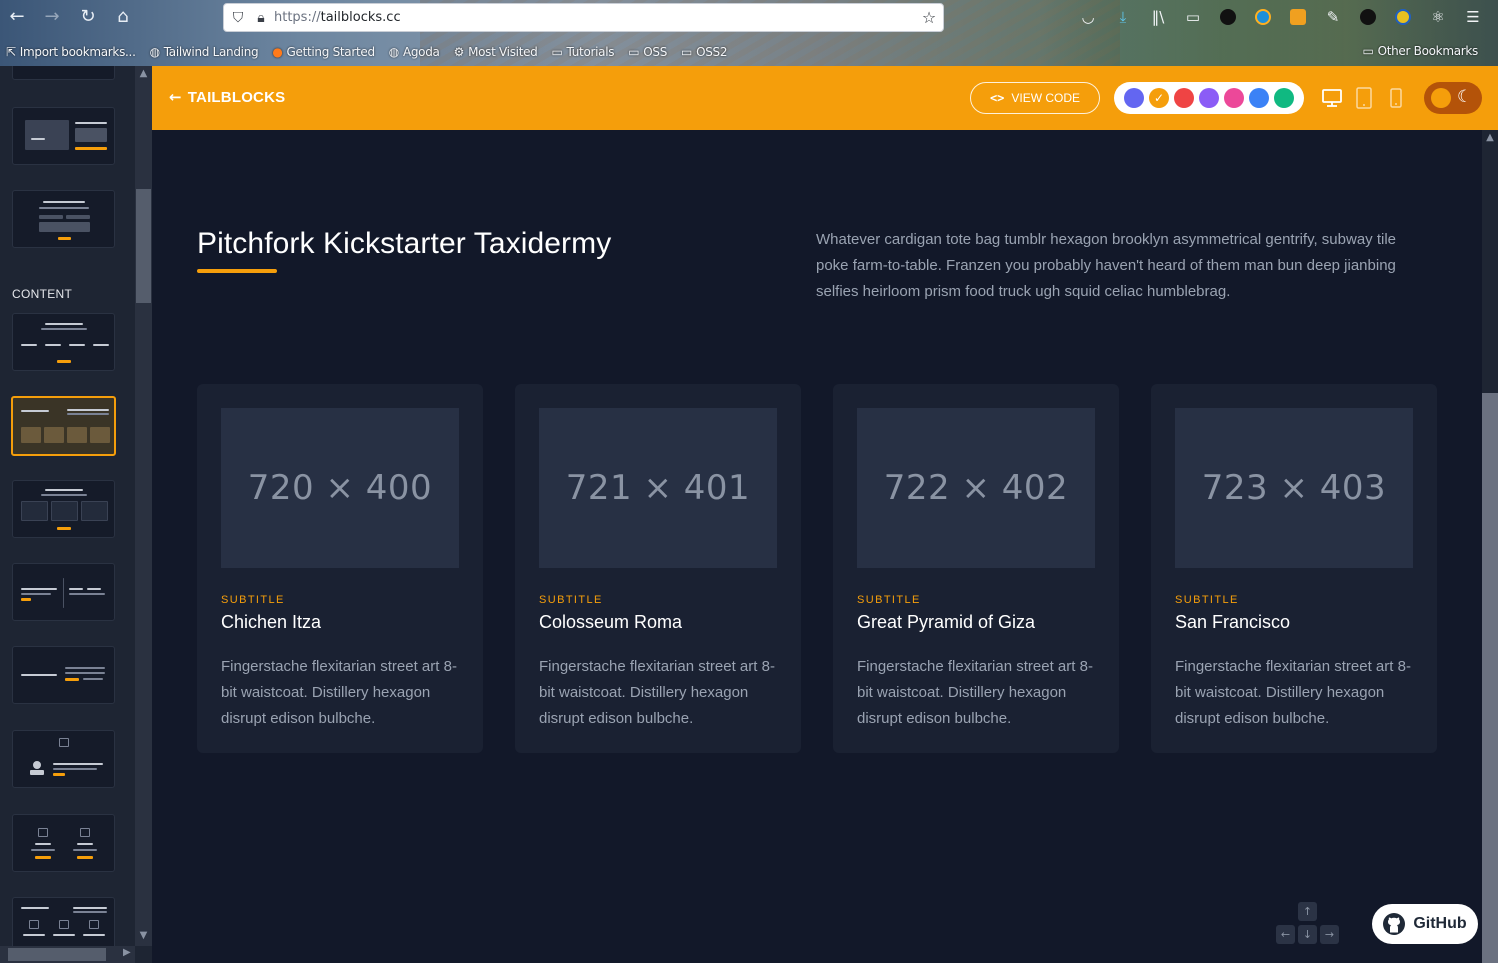 The image size is (1498, 963). Describe the element at coordinates (583, 17) in the screenshot. I see `url-bar: ⛉ 🔒︎ https://tailblocks.cc ☆` at that location.